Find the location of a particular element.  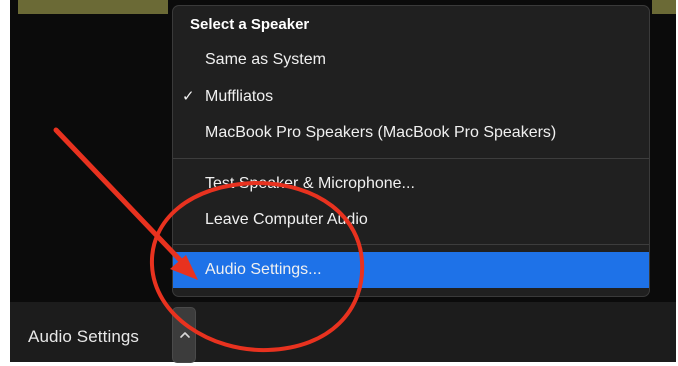

menu-item-label: Leave Computer Audio is located at coordinates (286, 219).